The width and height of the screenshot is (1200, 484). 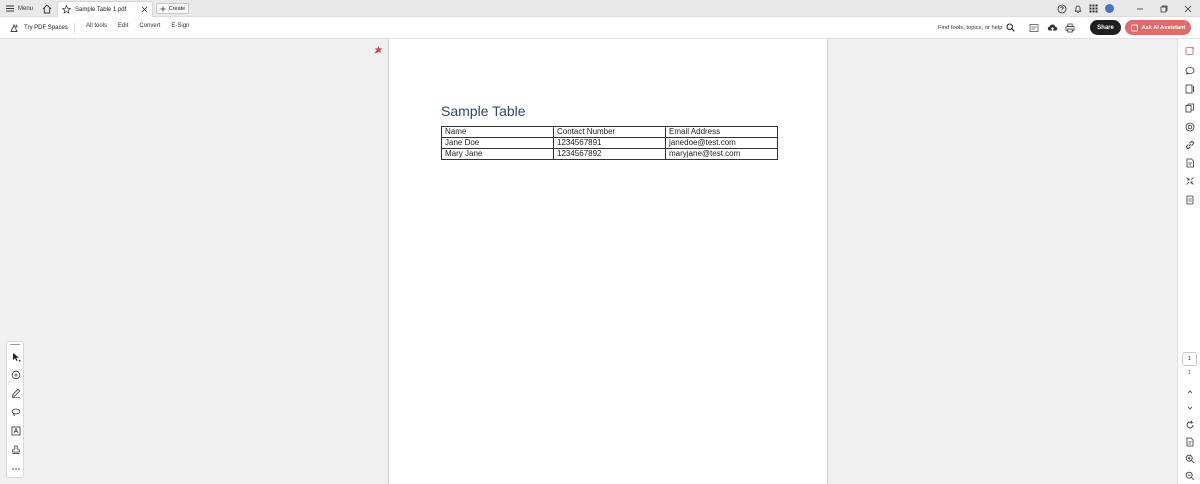 I want to click on table-header-cell: Contact Number, so click(x=609, y=132).